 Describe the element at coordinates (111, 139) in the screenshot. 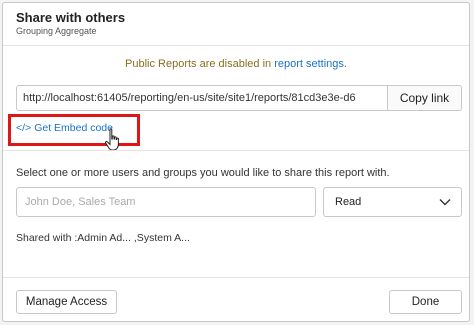

I see `hand-cursor-icon` at that location.